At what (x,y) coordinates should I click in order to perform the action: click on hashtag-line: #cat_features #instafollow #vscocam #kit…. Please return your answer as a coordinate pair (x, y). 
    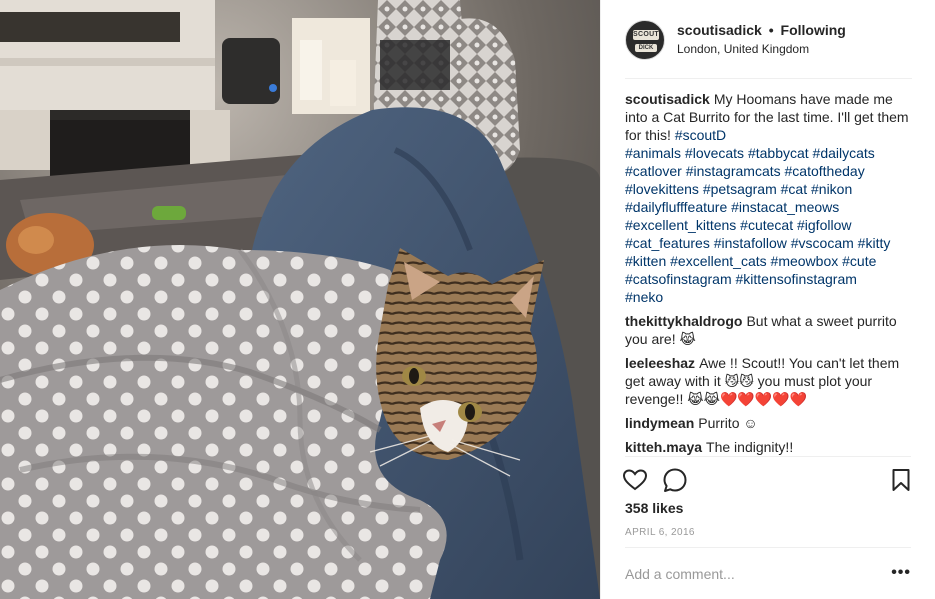
    Looking at the image, I should click on (771, 243).